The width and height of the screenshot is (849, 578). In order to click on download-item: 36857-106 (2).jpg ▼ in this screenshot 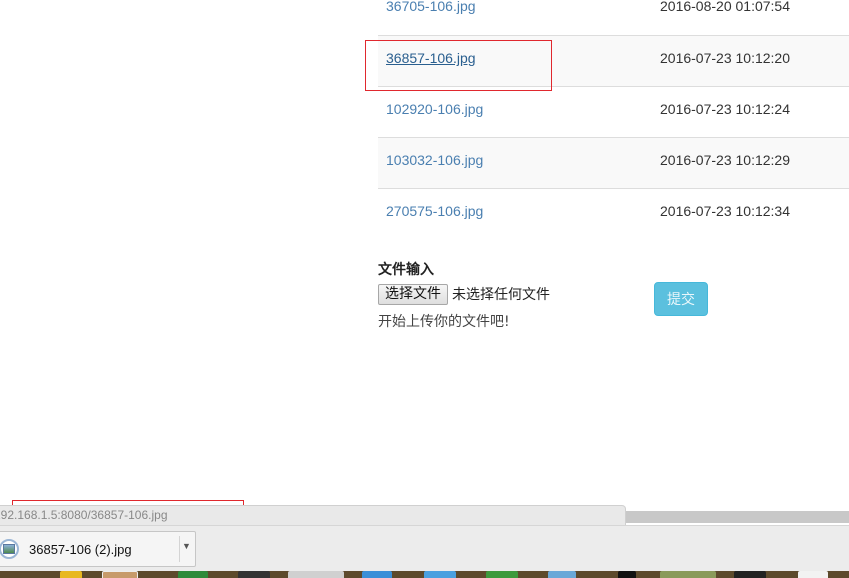, I will do `click(98, 549)`.